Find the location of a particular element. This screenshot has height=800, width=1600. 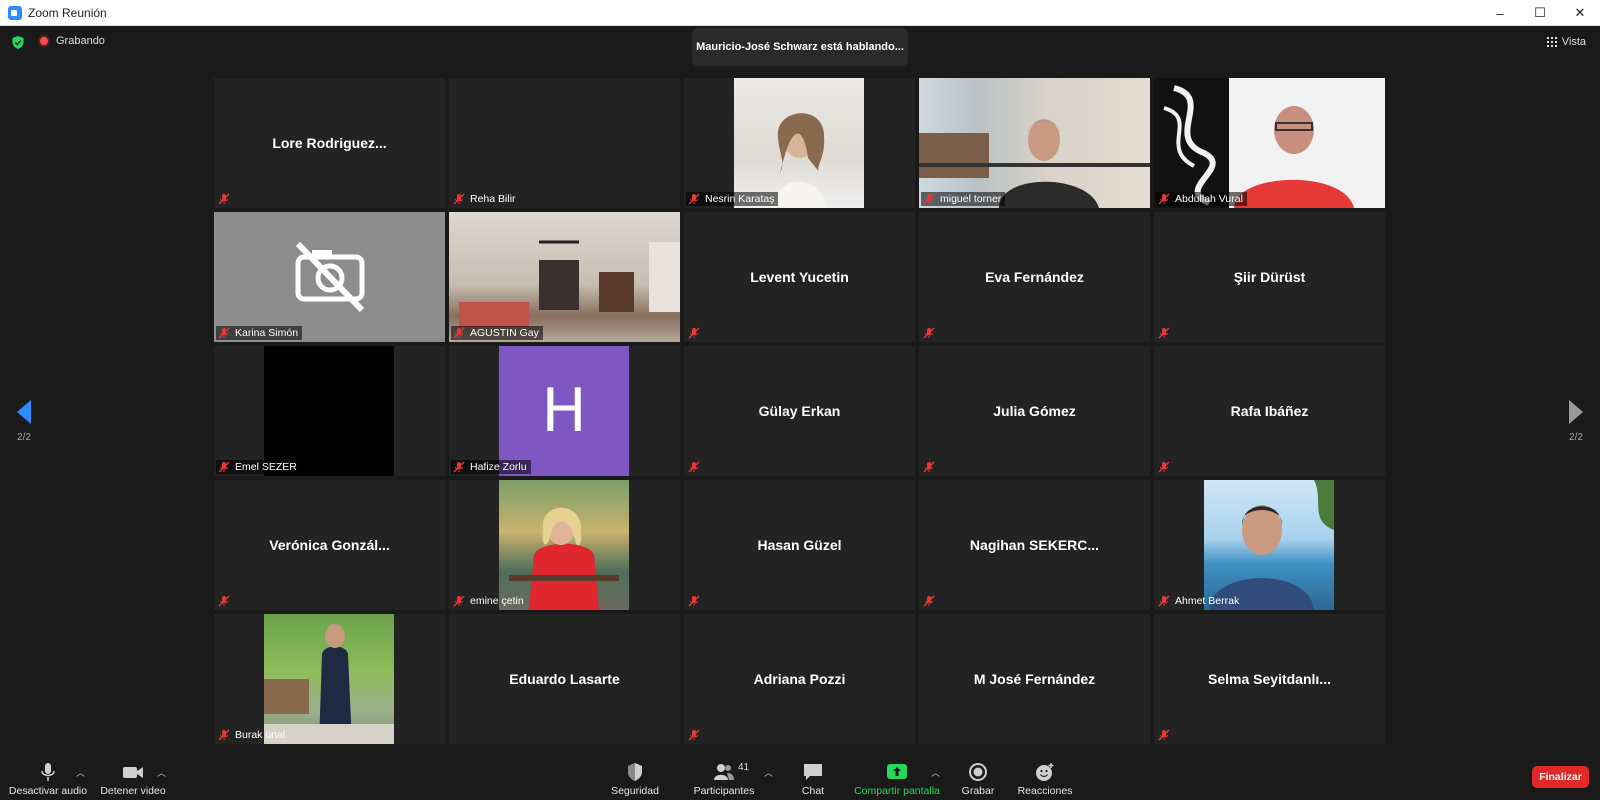

participant-label: Burak ünal is located at coordinates (252, 735).